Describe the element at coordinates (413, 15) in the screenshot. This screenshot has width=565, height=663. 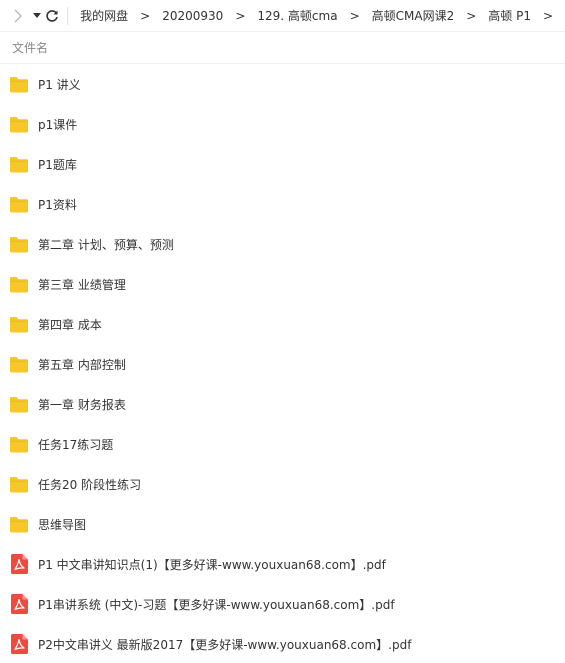
I see `breadcrumb-item: 高顿CMA网课2` at that location.